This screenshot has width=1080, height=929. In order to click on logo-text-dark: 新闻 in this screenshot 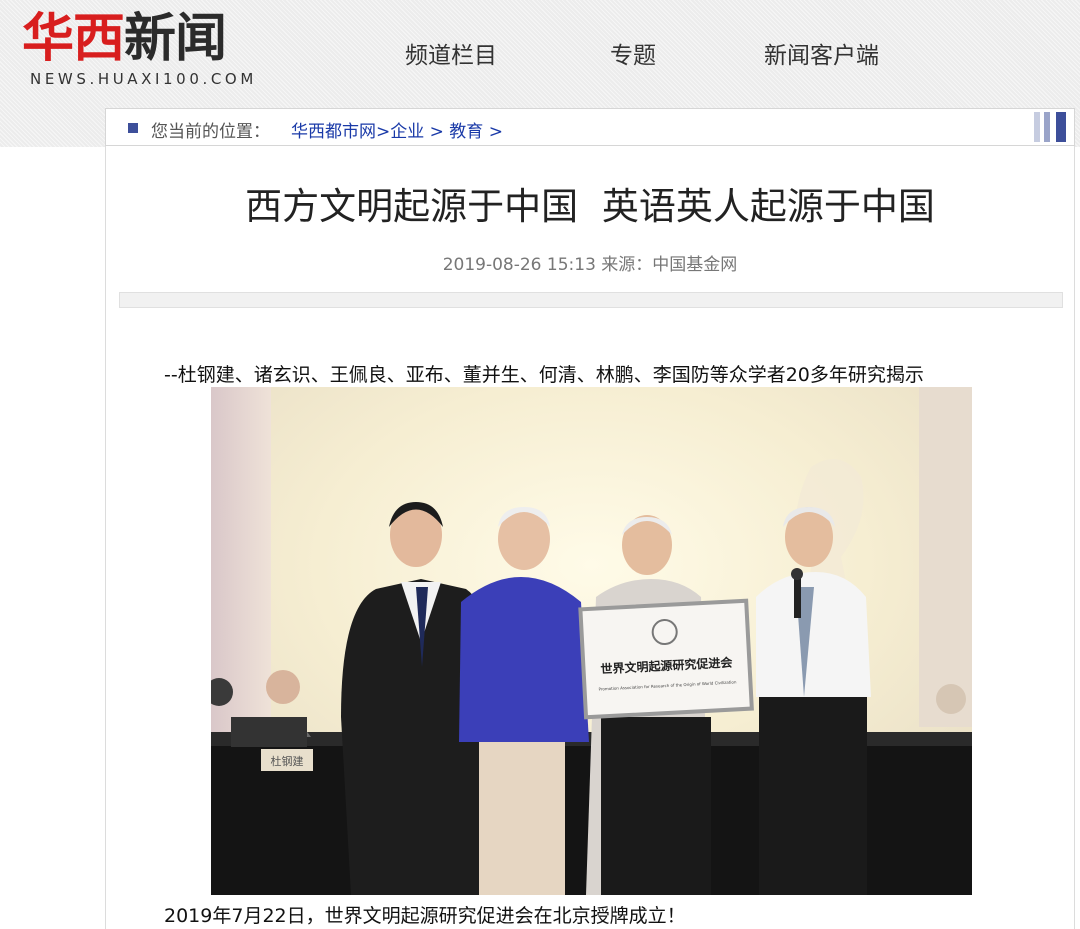, I will do `click(175, 39)`.